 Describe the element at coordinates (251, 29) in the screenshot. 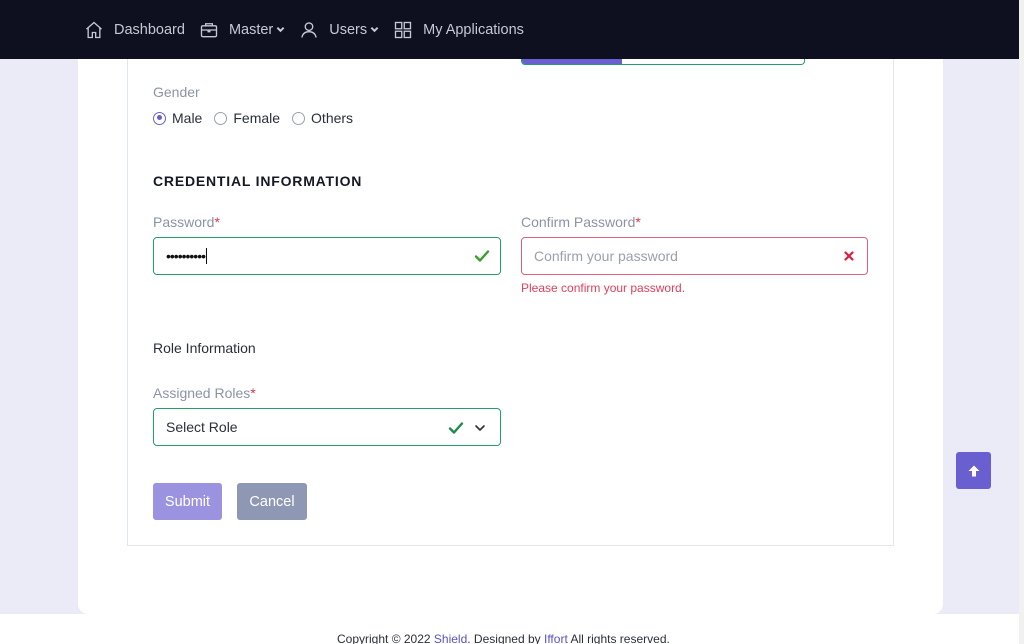

I see `nav-item-label: Master` at that location.